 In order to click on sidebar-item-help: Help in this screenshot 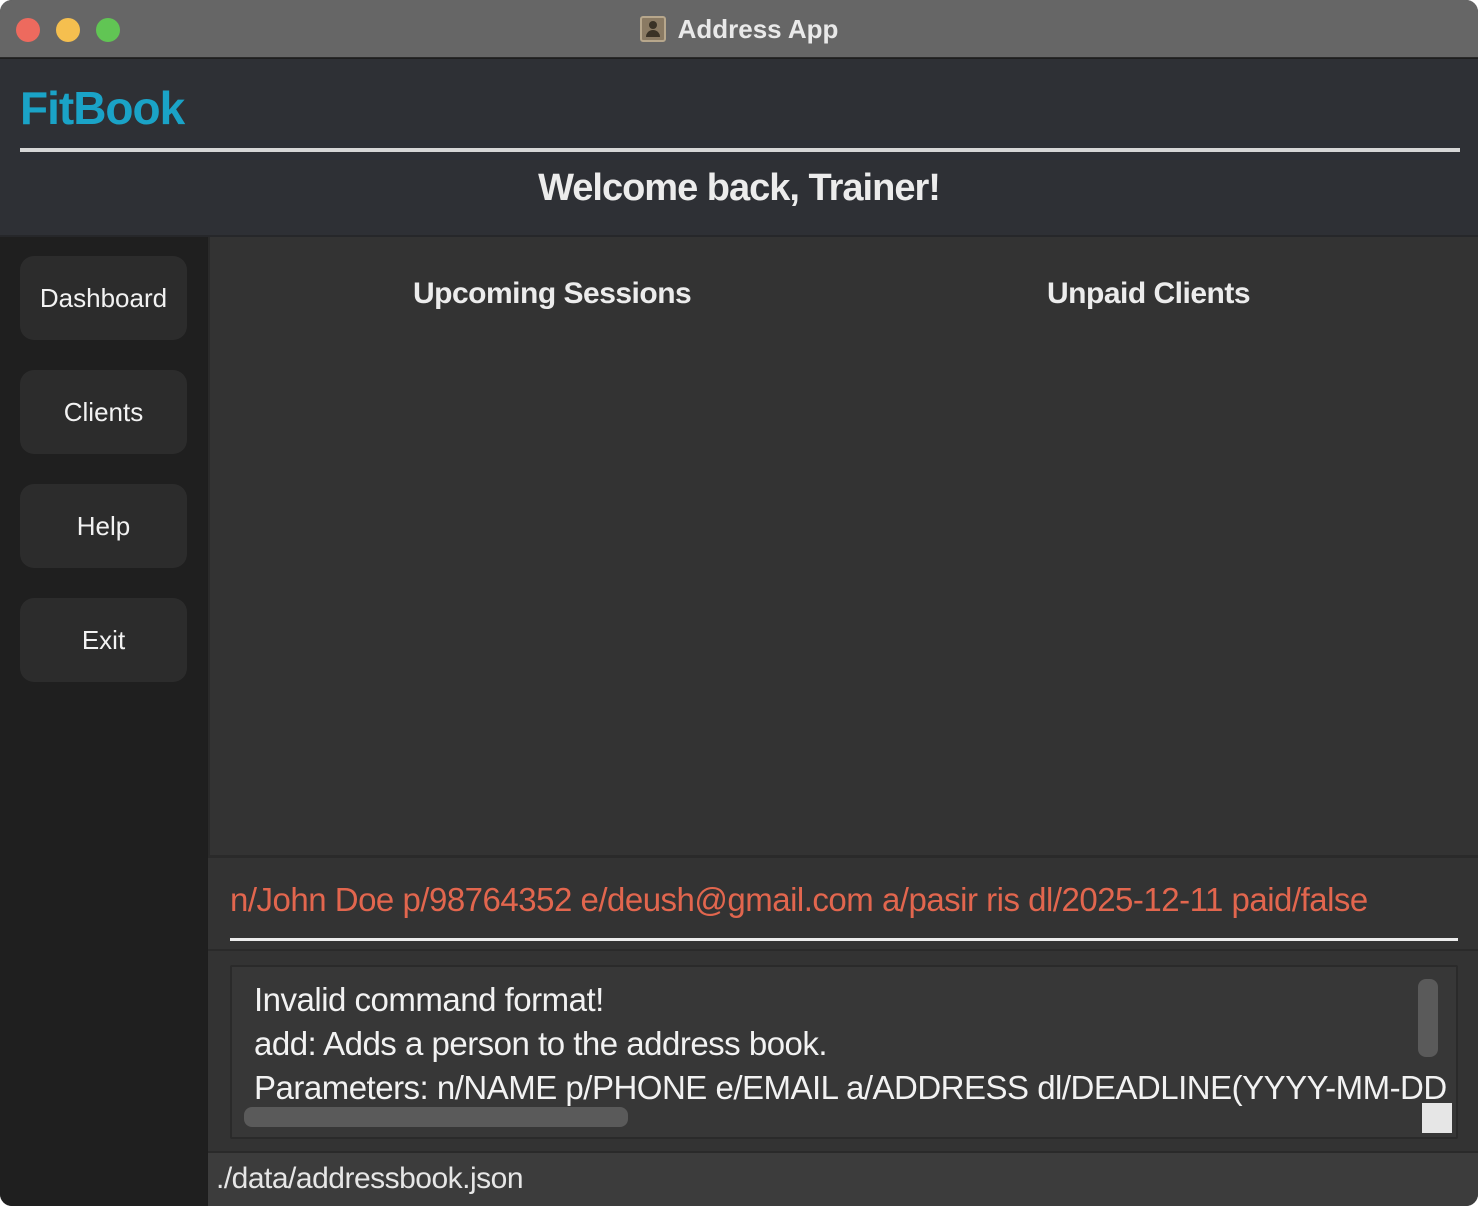, I will do `click(103, 526)`.